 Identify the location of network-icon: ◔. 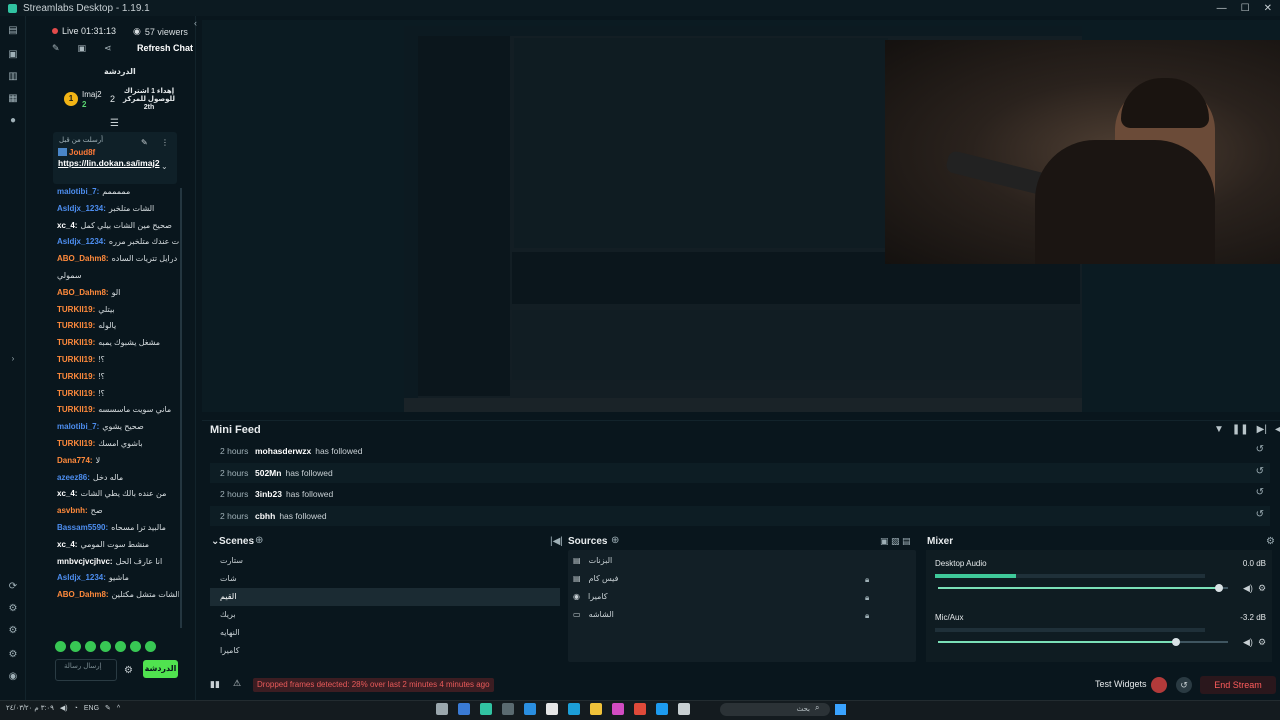
(76, 708).